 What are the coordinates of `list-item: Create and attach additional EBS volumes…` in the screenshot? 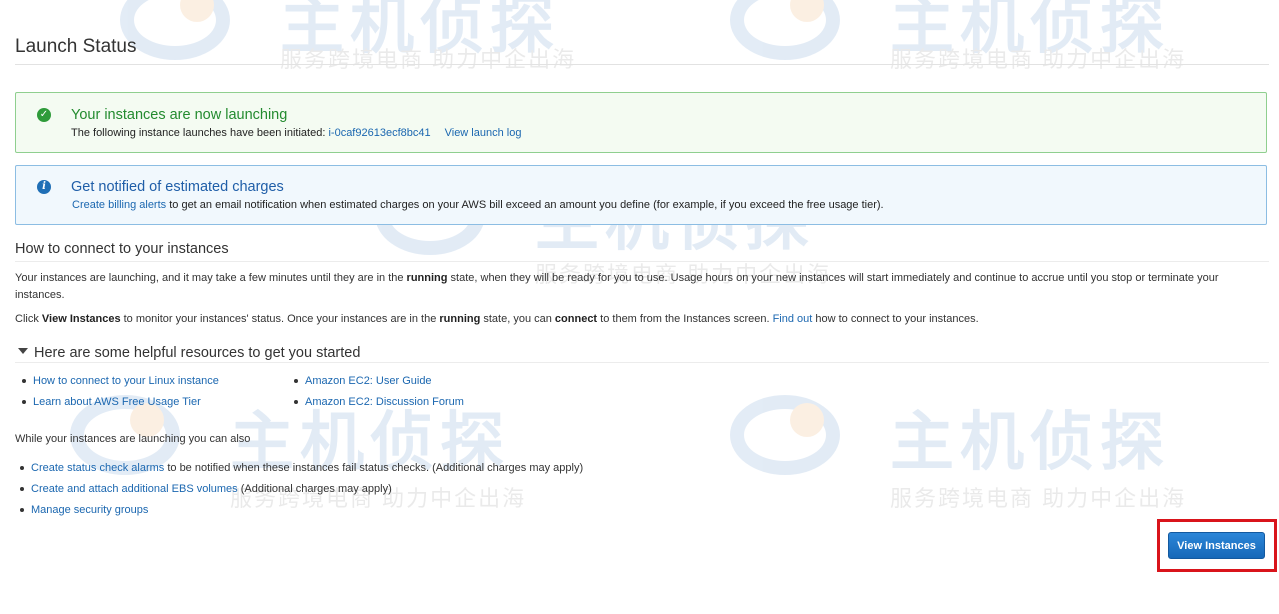 It's located at (301, 492).